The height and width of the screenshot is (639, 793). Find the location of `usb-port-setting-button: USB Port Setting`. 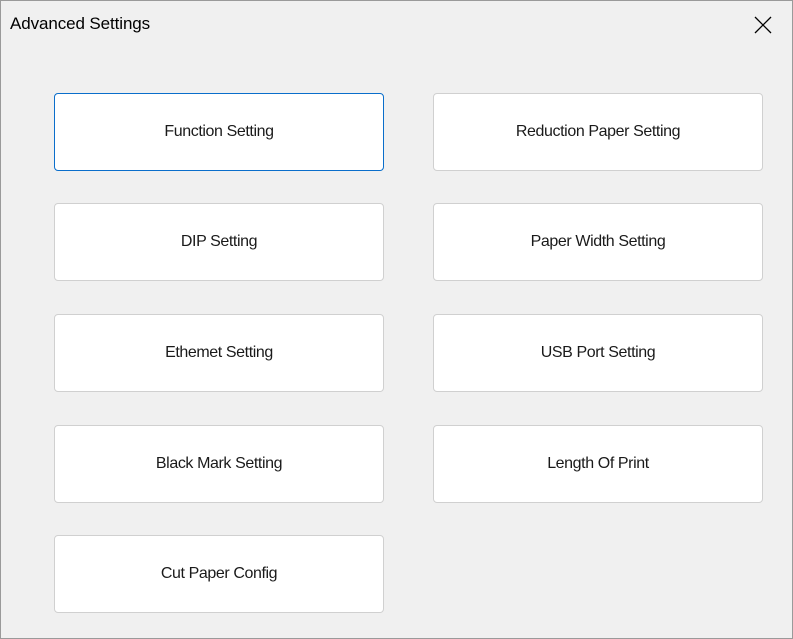

usb-port-setting-button: USB Port Setting is located at coordinates (598, 353).